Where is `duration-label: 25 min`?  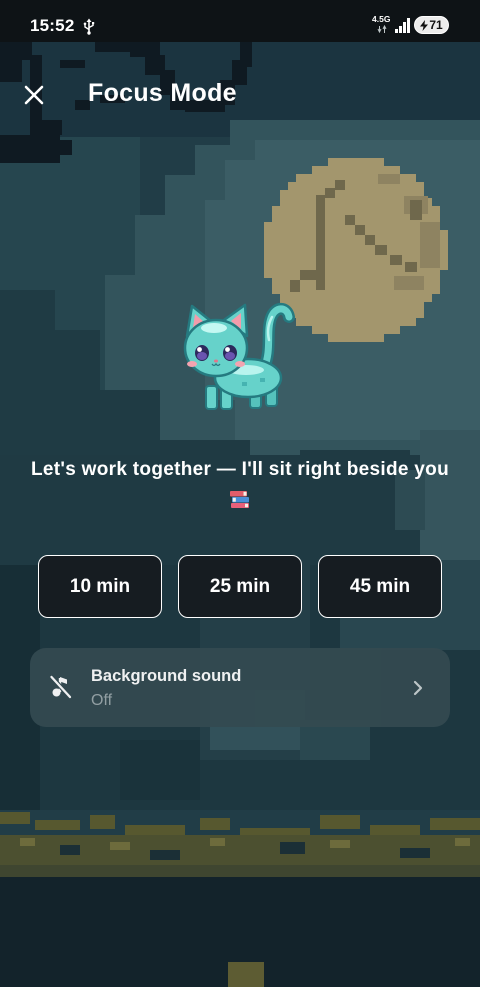
duration-label: 25 min is located at coordinates (240, 586).